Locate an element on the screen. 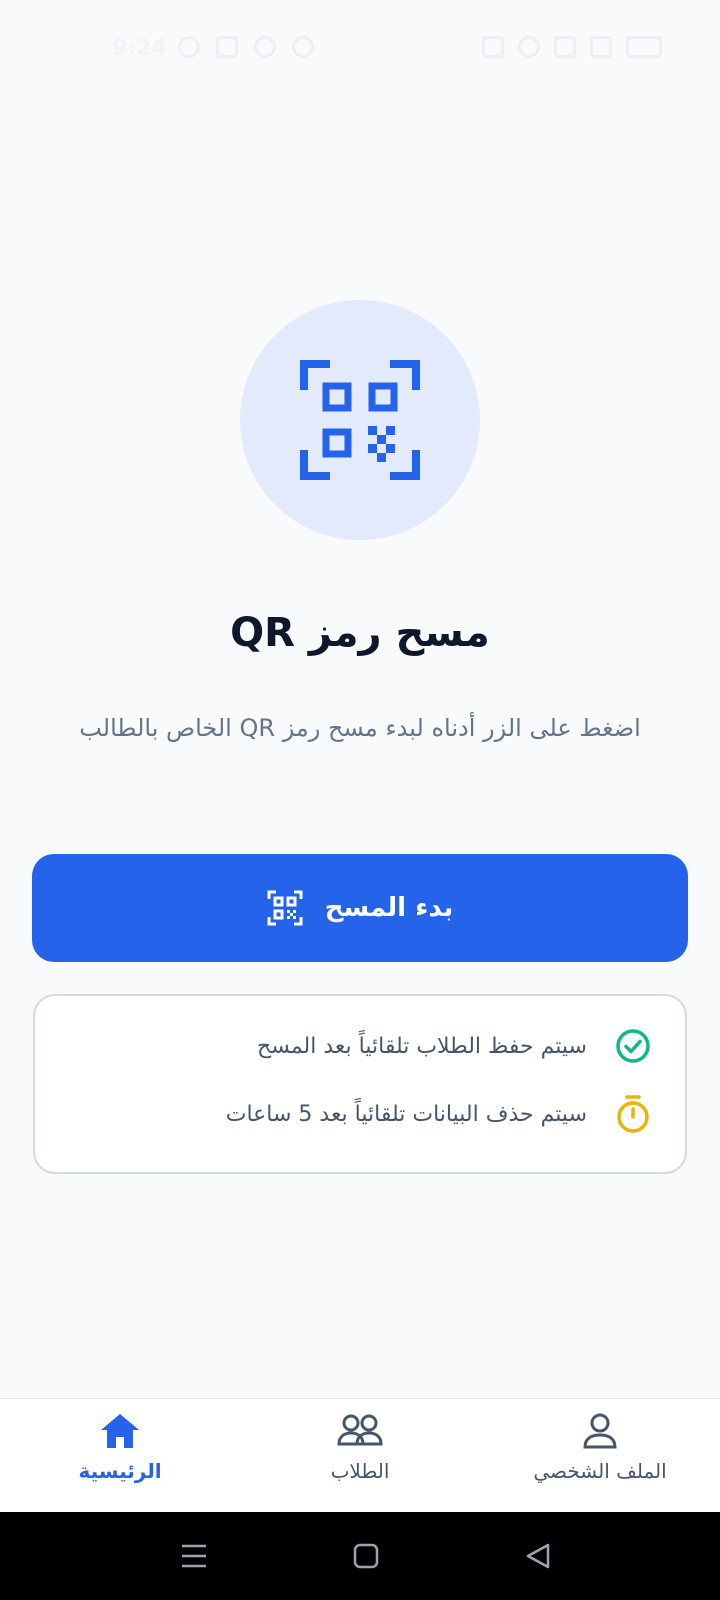 This screenshot has height=1600, width=720. info-item: سيتم حذف البيانات تلقائياً بعد 5 ساعات is located at coordinates (438, 1114).